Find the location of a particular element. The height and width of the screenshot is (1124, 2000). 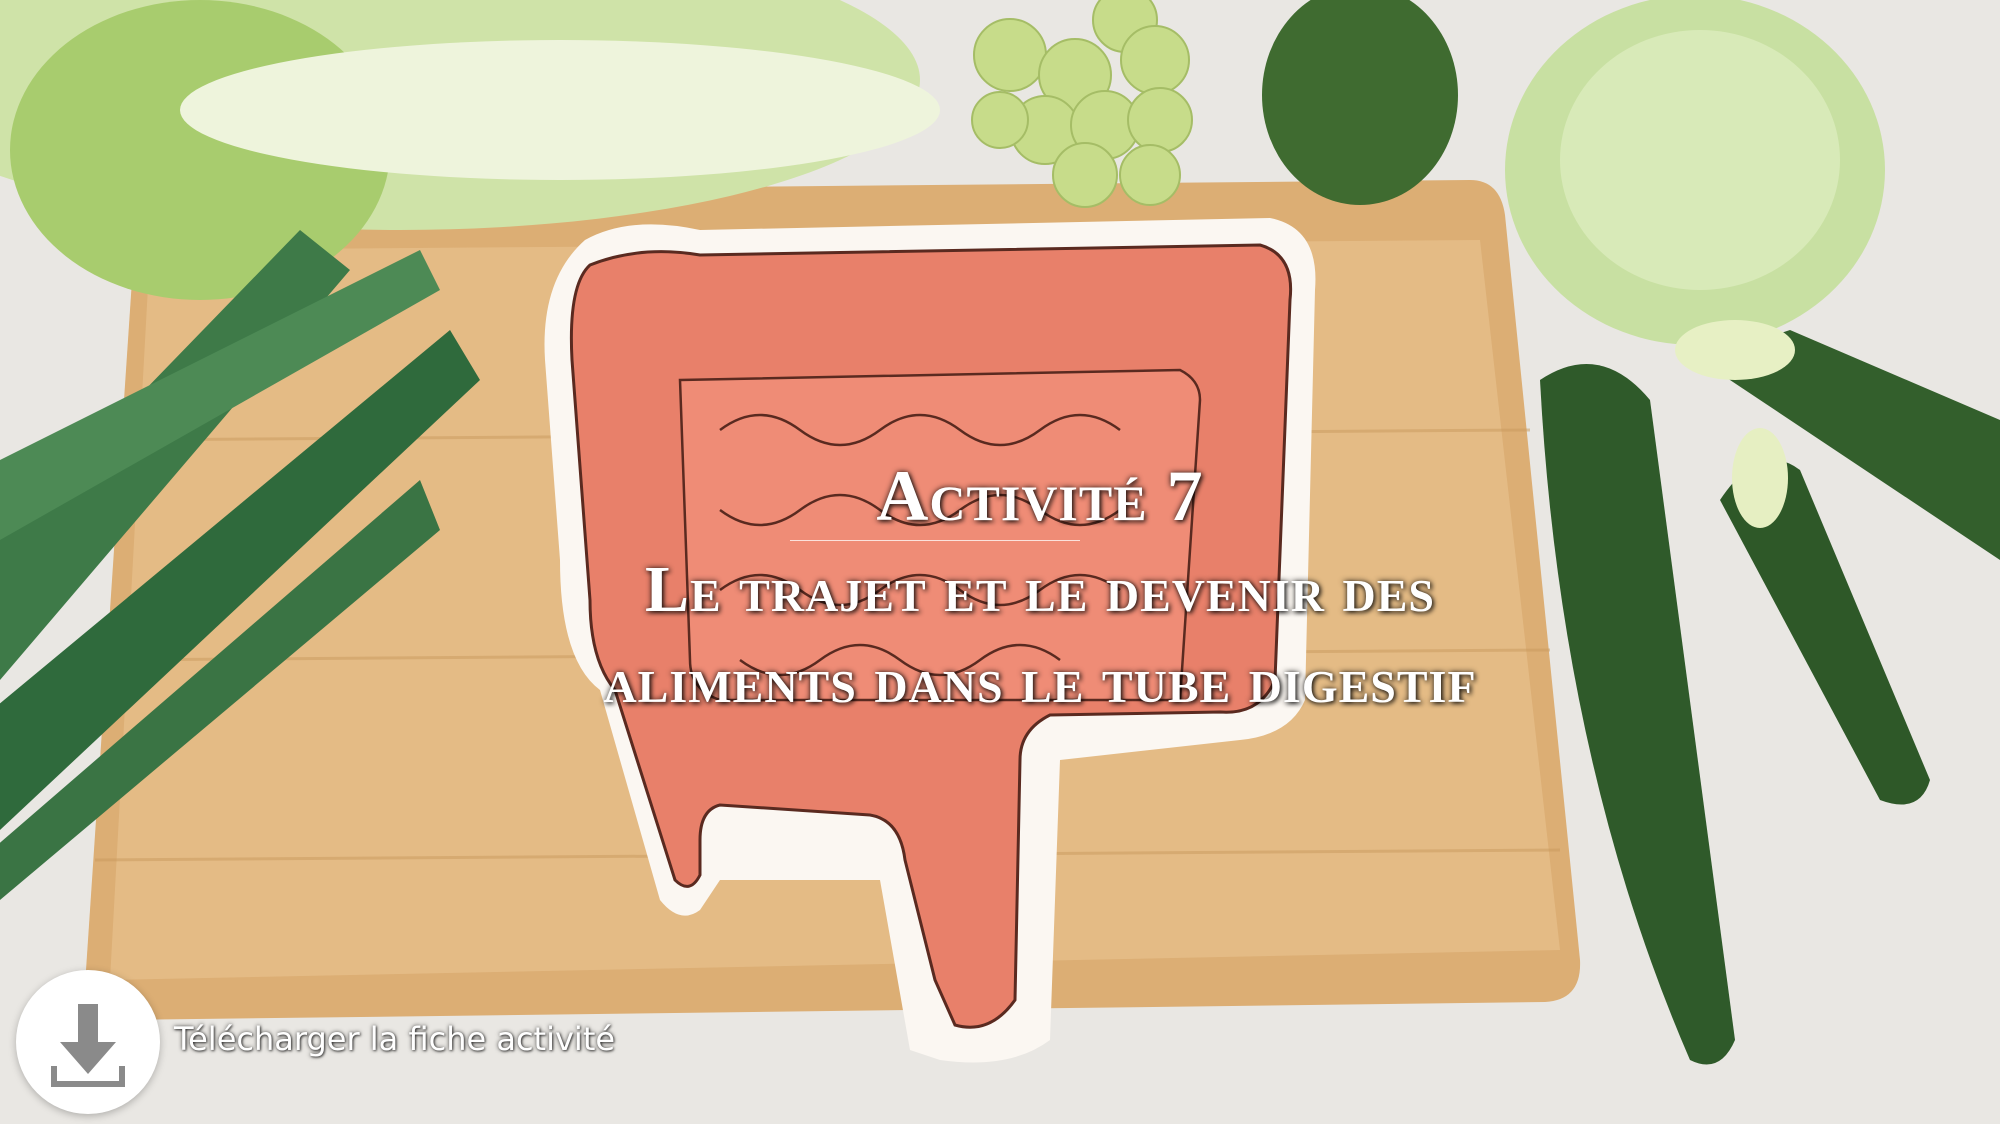

download-icon is located at coordinates (88, 1045).